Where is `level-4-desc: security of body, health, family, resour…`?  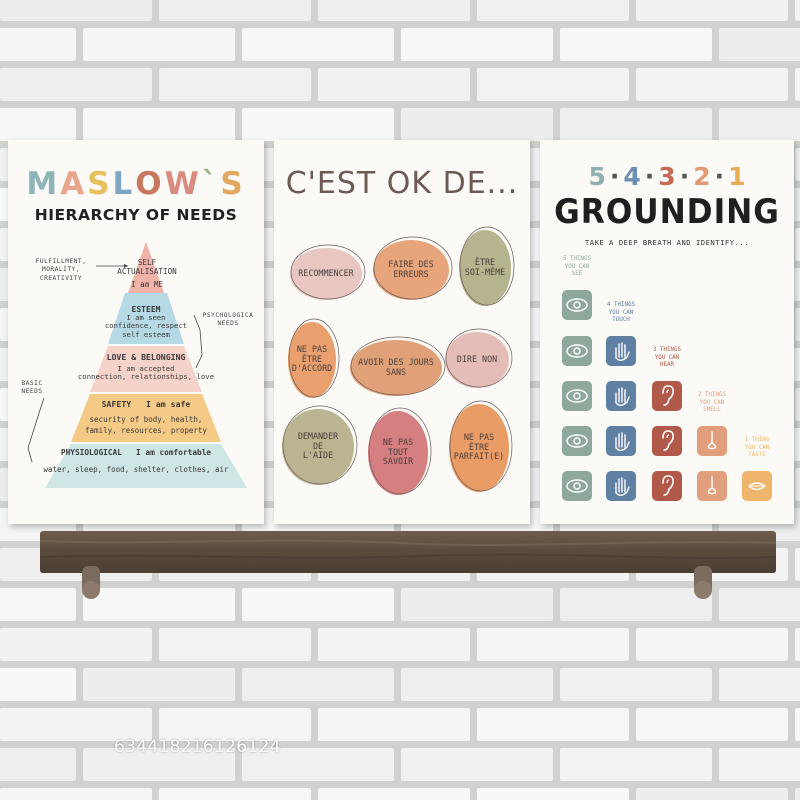
level-4-desc: security of body, health, family, resour… is located at coordinates (146, 425).